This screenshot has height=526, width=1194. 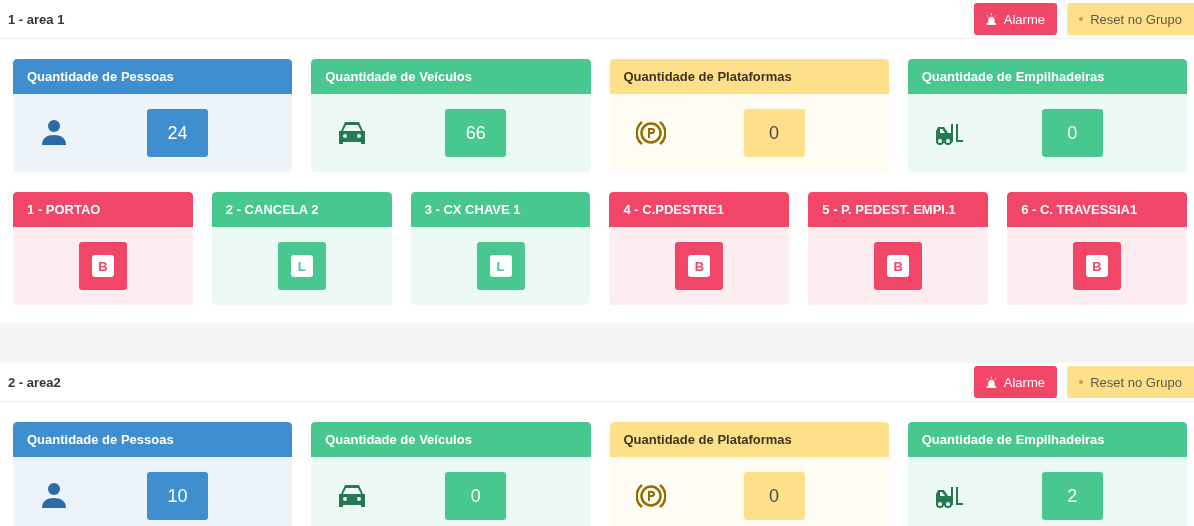 What do you see at coordinates (301, 209) in the screenshot?
I see `card-header: 2 - CANCELA 2` at bounding box center [301, 209].